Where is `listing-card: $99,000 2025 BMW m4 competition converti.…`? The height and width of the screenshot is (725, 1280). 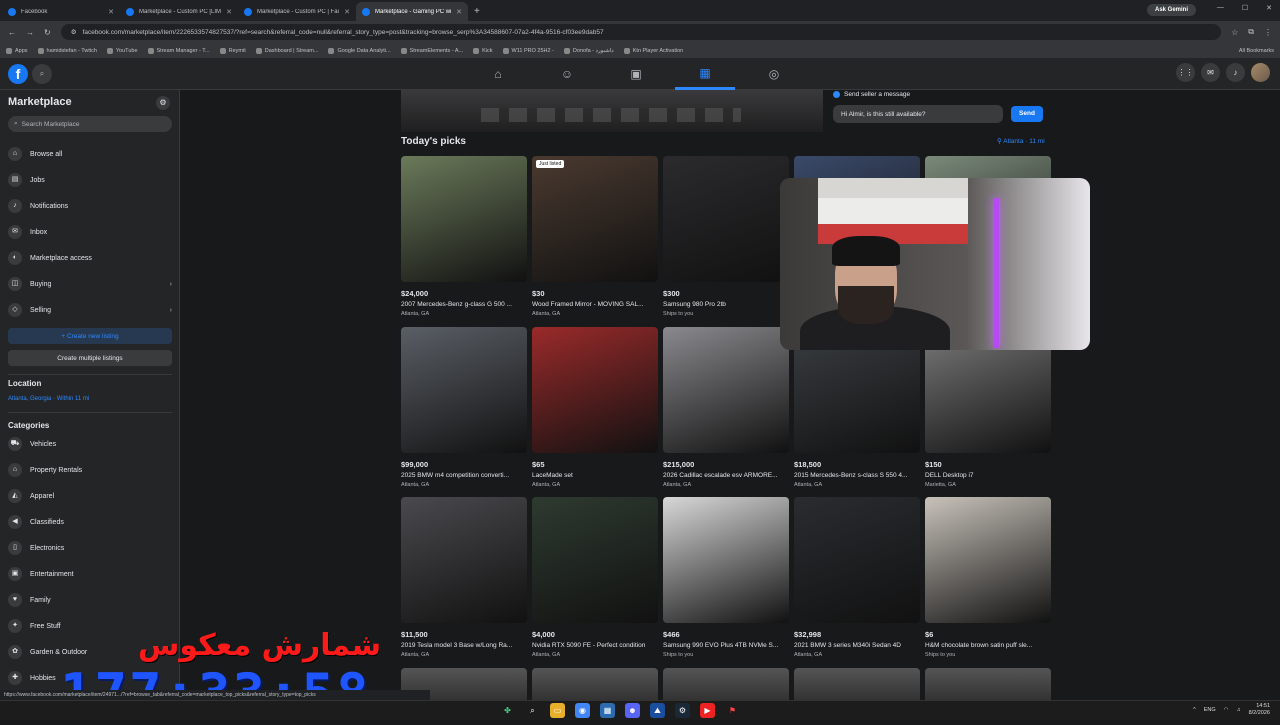 listing-card: $99,000 2025 BMW m4 competition converti.… is located at coordinates (464, 411).